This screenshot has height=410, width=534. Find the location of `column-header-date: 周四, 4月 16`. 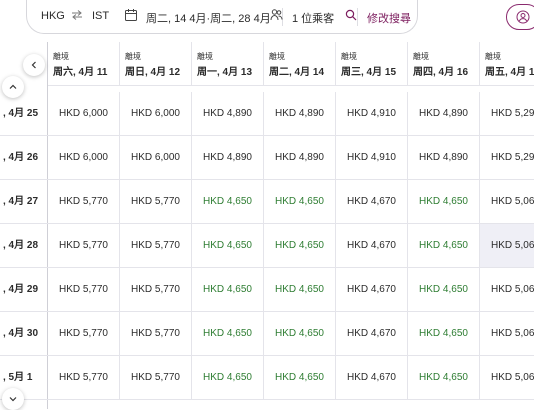

column-header-date: 周四, 4月 16 is located at coordinates (441, 72).